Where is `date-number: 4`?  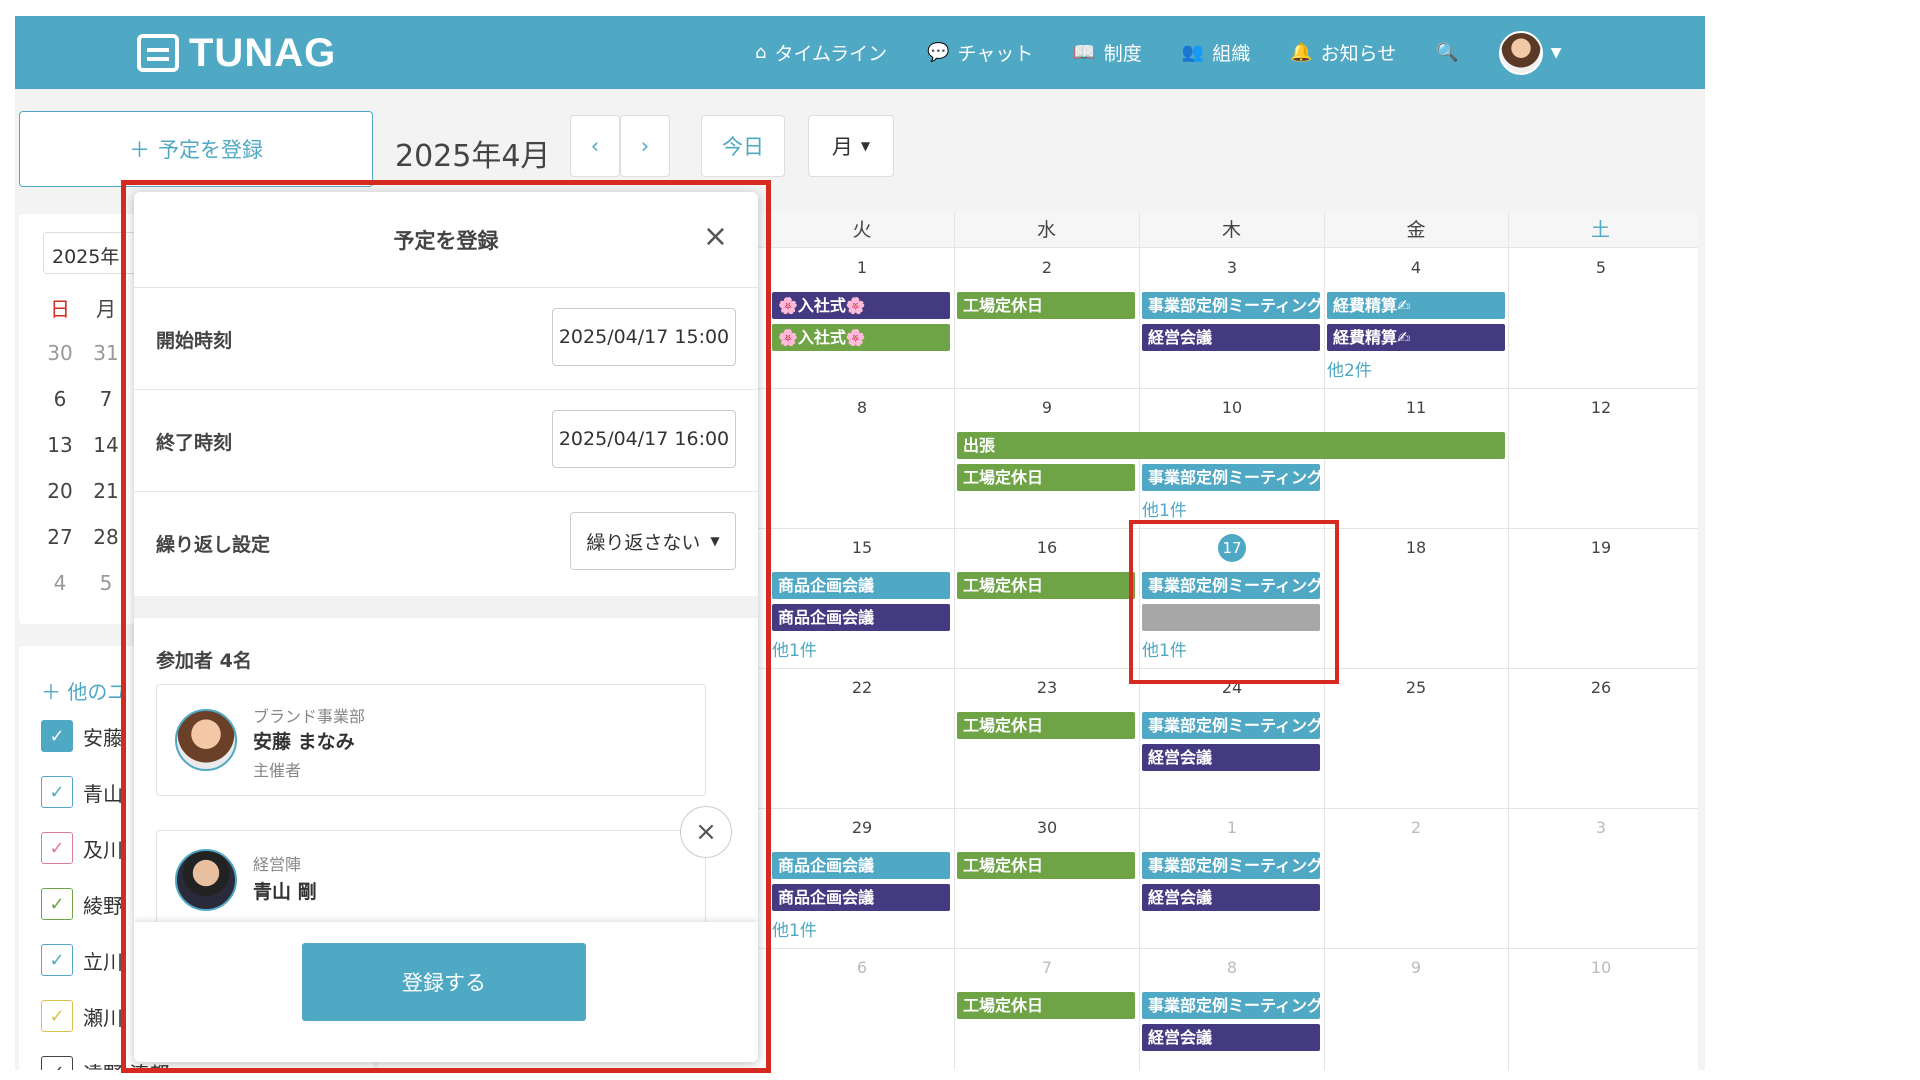
date-number: 4 is located at coordinates (1416, 267).